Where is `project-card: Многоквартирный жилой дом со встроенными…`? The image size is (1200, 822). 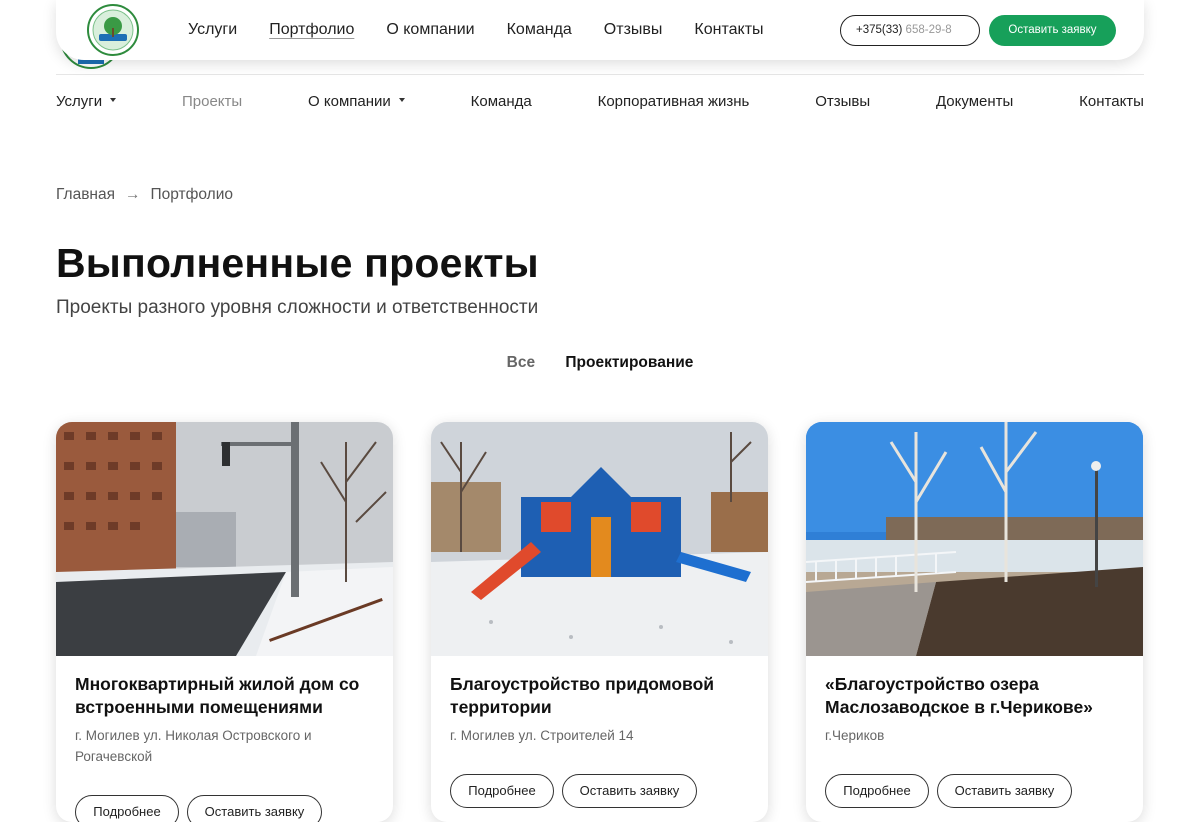 project-card: Многоквартирный жилой дом со встроенными… is located at coordinates (224, 622).